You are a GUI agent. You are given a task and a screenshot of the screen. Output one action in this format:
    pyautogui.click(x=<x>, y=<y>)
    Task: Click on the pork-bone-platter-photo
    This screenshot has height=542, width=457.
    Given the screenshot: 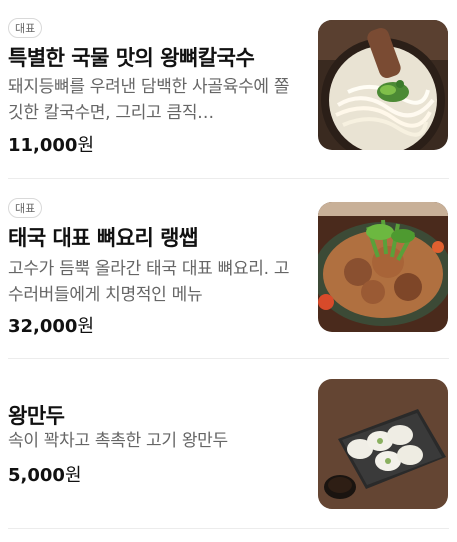 What is the action you would take?
    pyautogui.click(x=383, y=267)
    